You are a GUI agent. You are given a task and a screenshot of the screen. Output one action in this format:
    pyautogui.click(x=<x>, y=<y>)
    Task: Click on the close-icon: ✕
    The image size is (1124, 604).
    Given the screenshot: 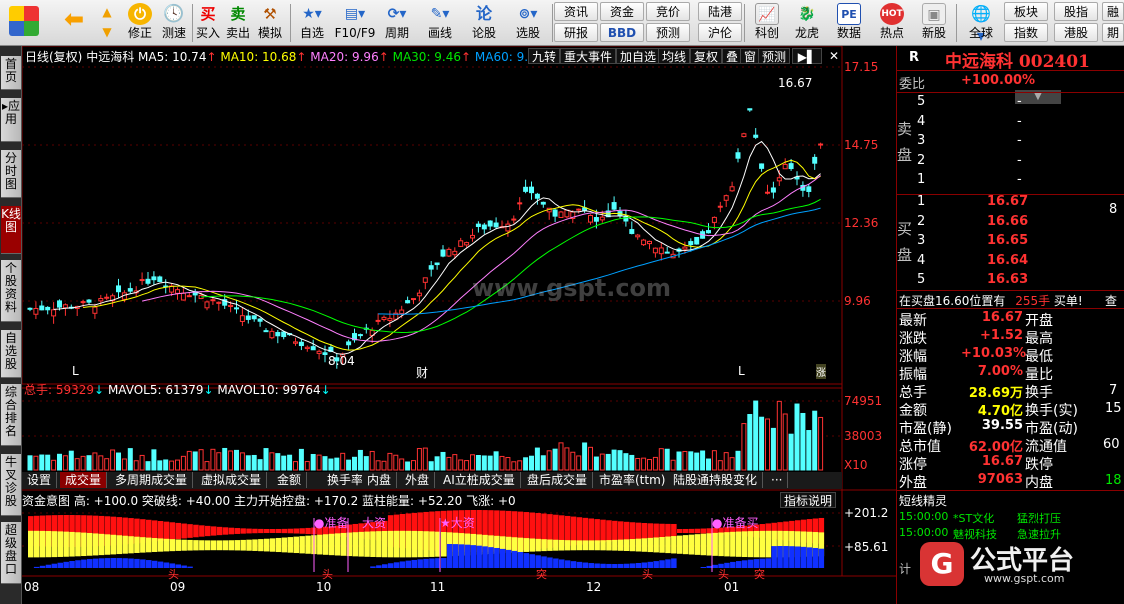 What is the action you would take?
    pyautogui.click(x=833, y=56)
    